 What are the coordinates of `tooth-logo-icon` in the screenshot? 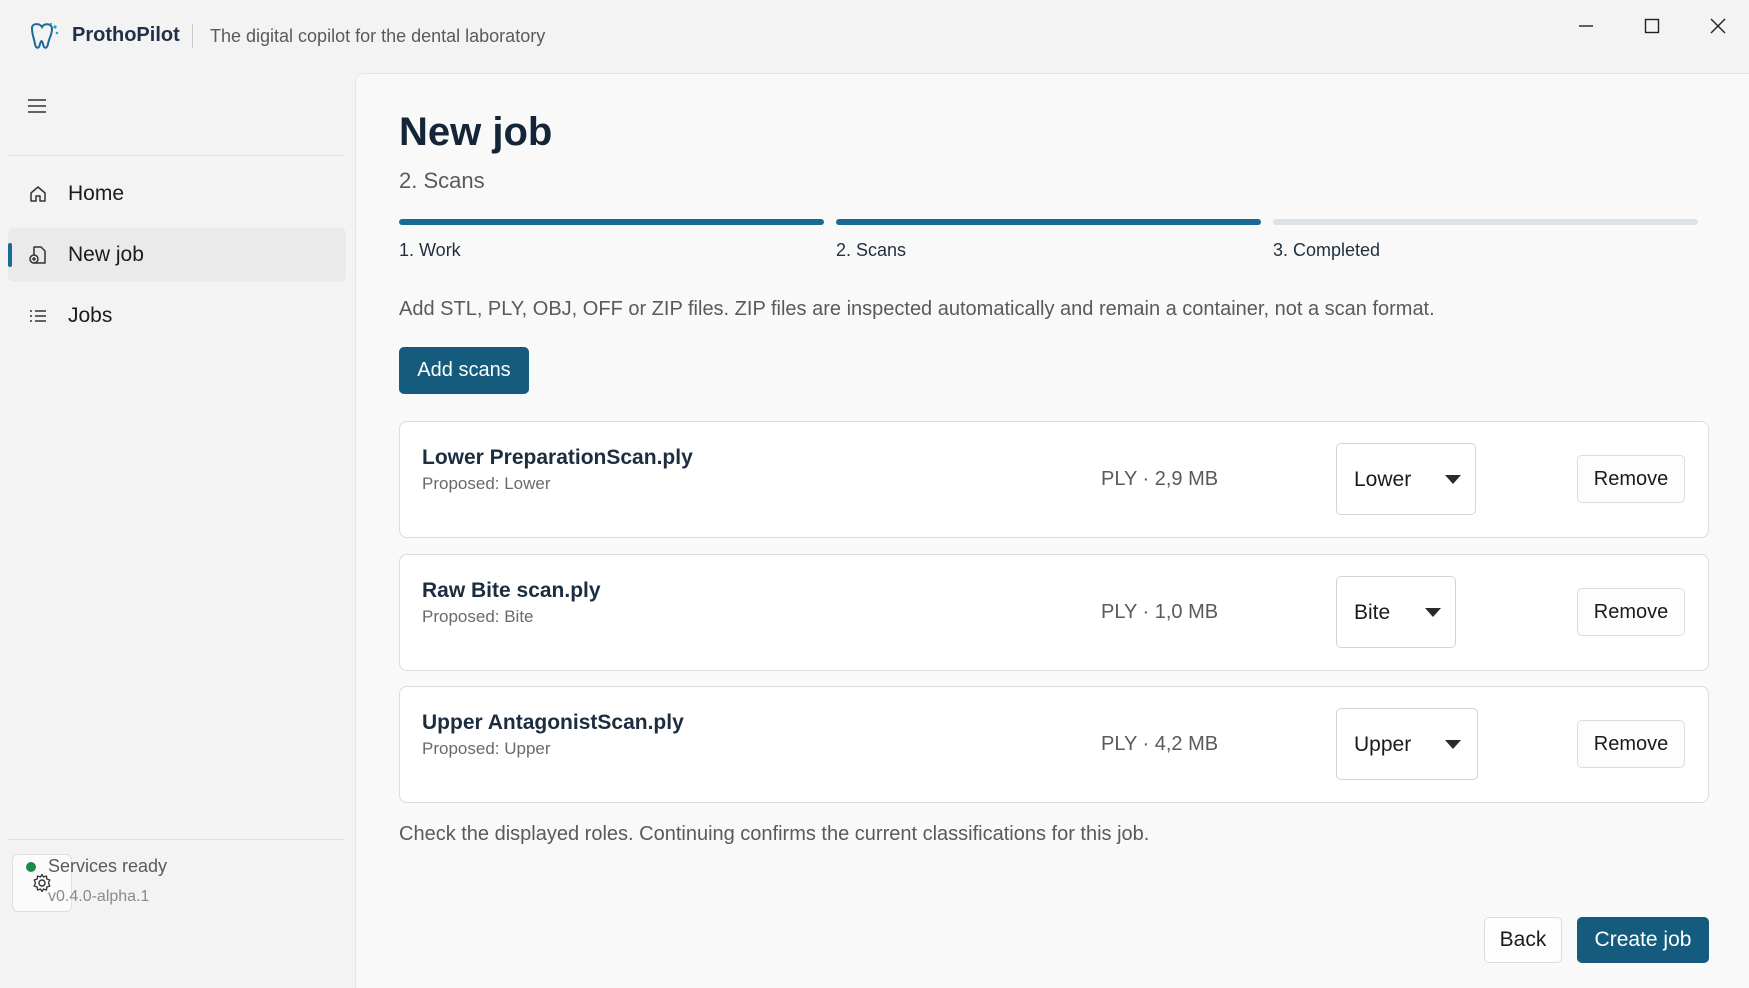 It's located at (43, 37).